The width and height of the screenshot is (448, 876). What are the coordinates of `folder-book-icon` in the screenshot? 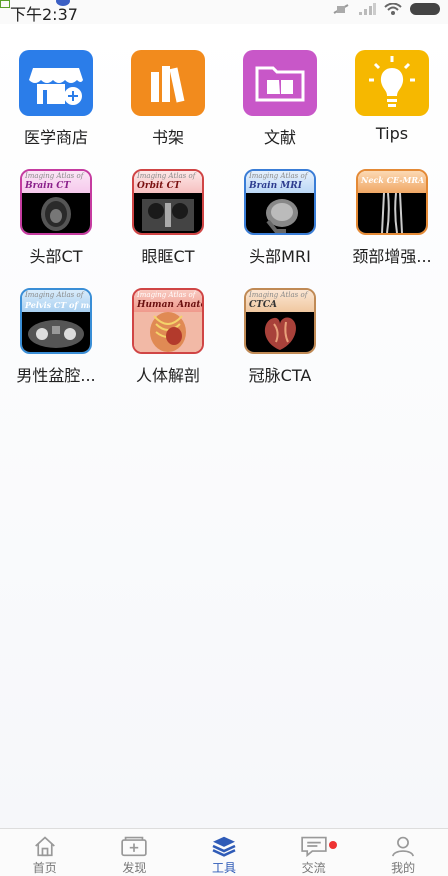 It's located at (280, 83).